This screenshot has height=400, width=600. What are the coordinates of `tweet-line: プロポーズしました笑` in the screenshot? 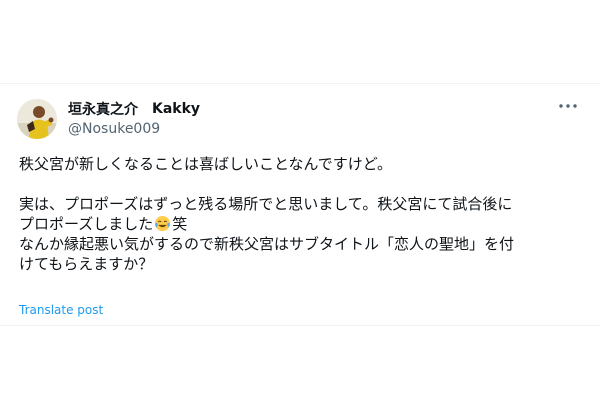 It's located at (304, 224).